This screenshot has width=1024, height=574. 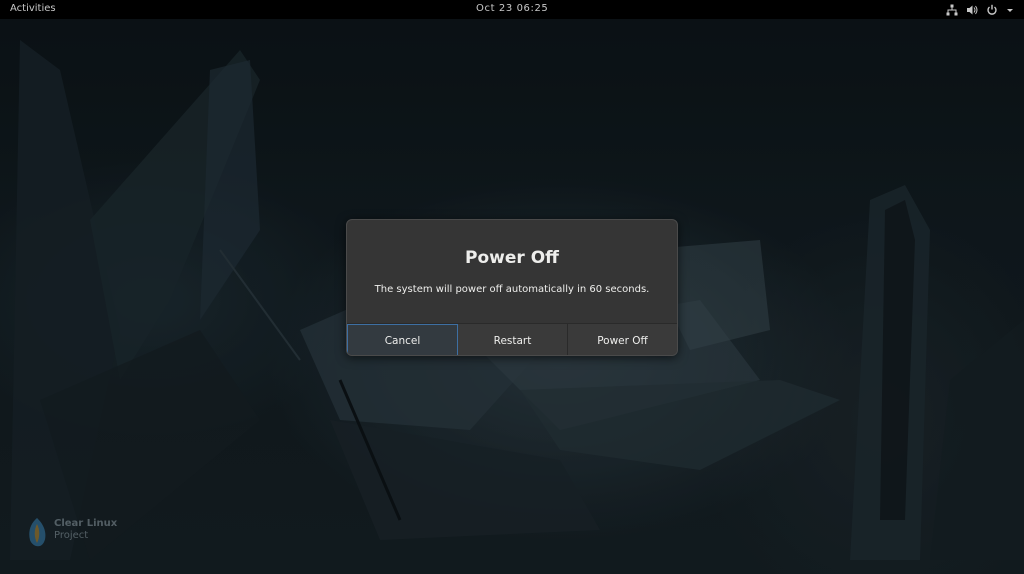 I want to click on network-icon, so click(x=952, y=9).